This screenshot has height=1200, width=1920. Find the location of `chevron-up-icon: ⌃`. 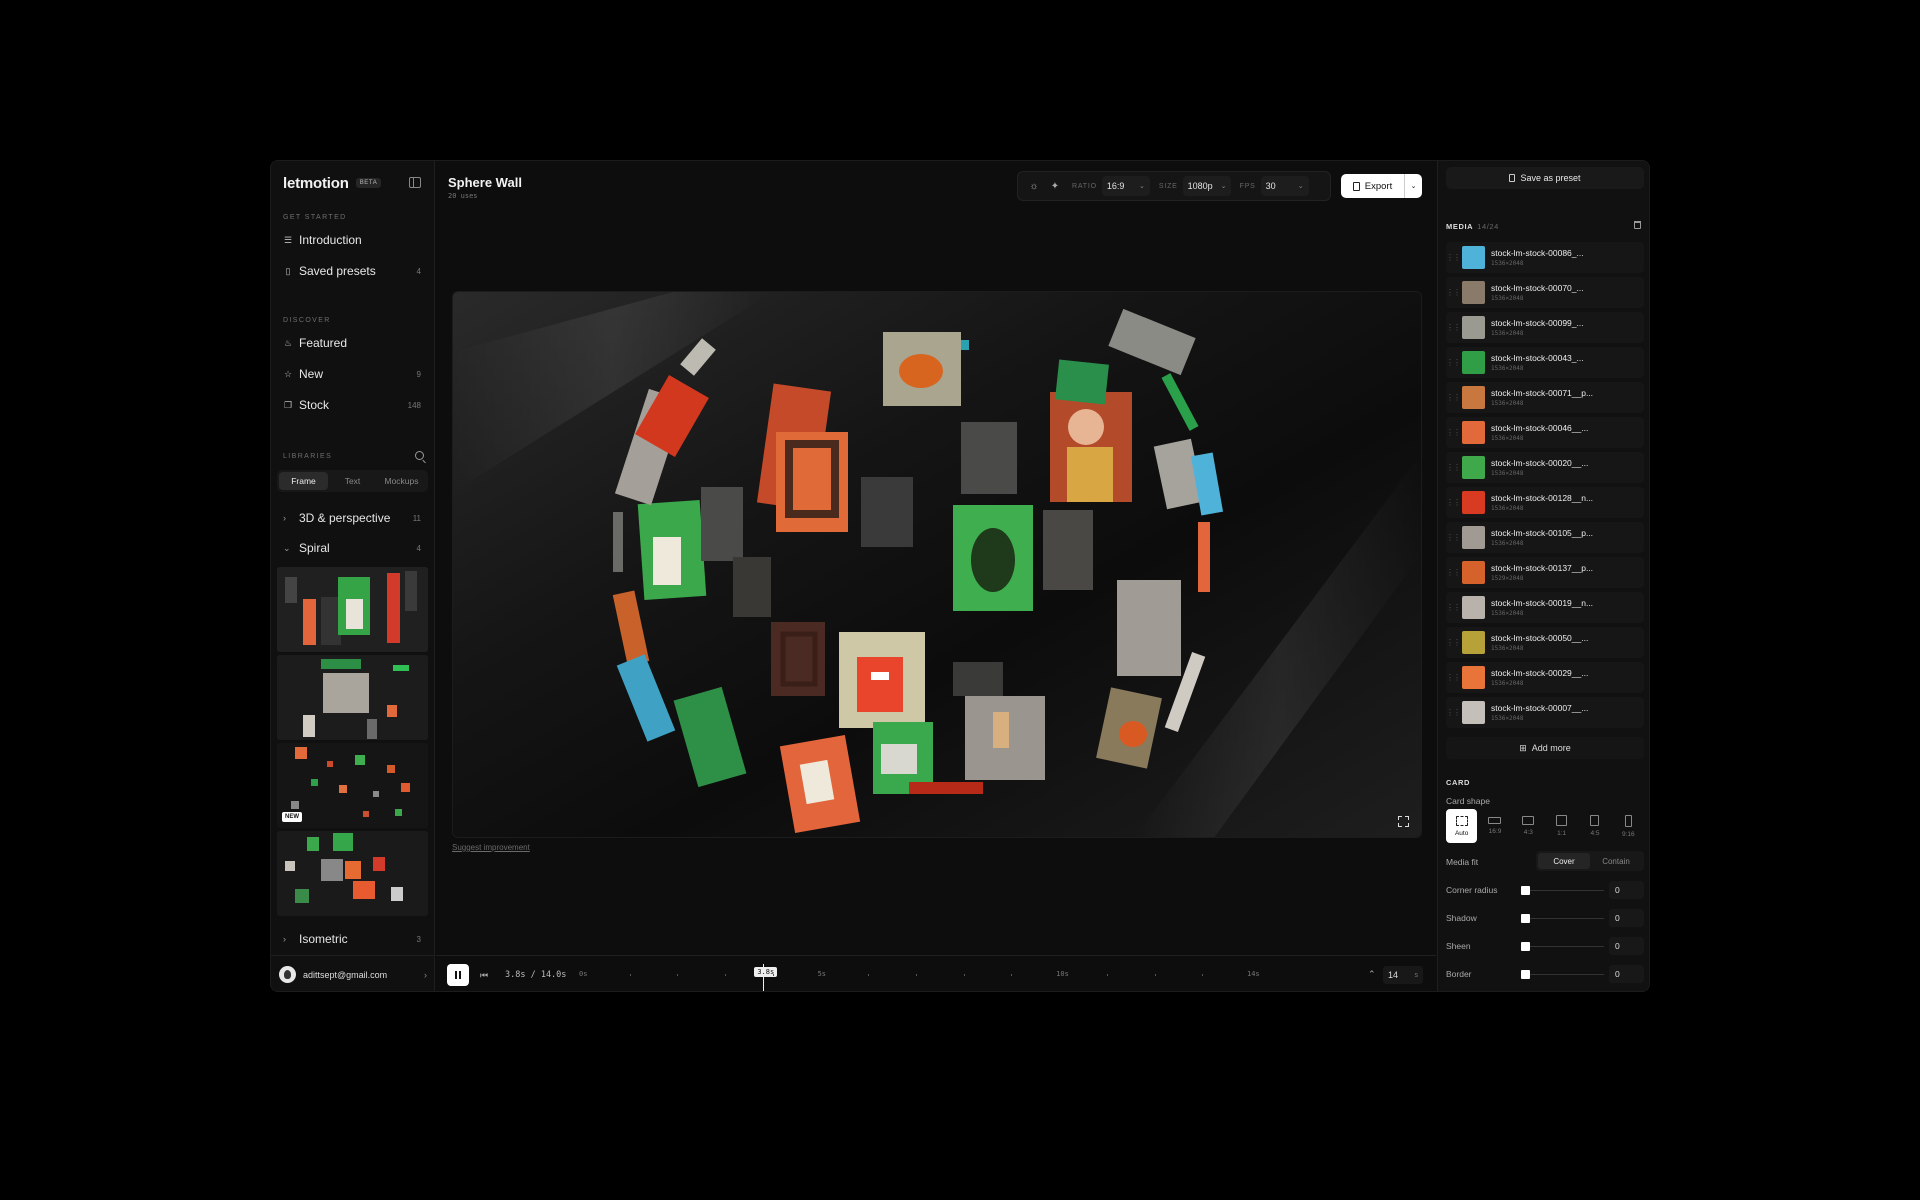

chevron-up-icon: ⌃ is located at coordinates (1372, 974).